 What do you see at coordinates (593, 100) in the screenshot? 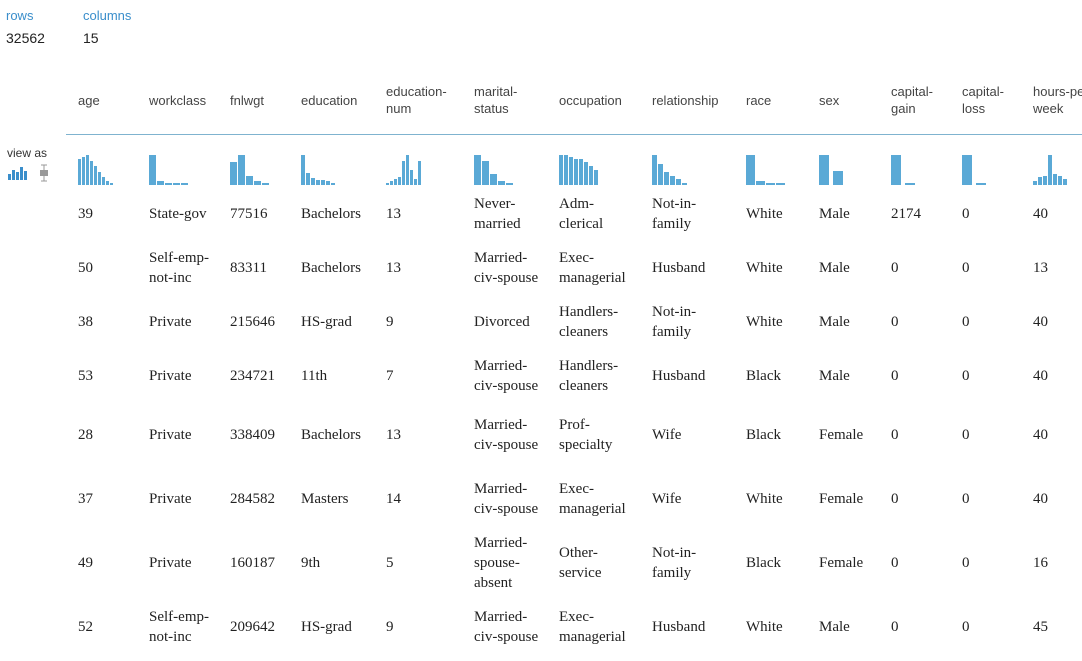
I see `column-header: occupation` at bounding box center [593, 100].